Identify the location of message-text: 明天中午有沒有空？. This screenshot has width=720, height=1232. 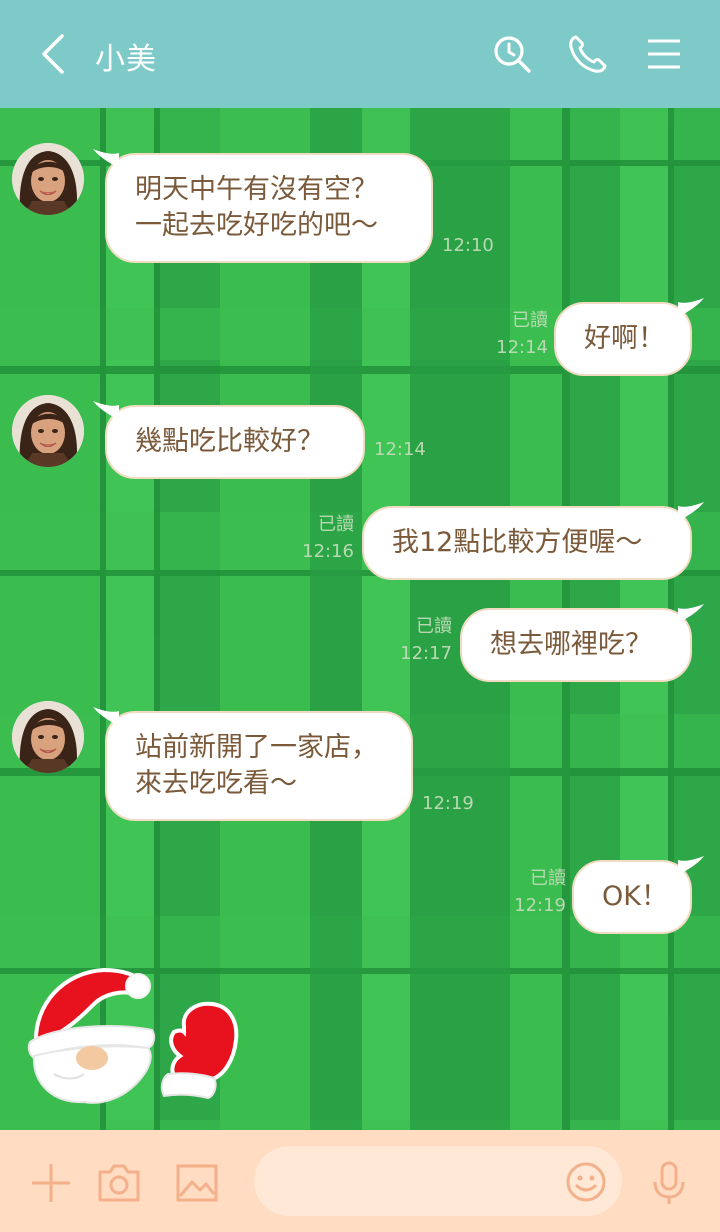
(256, 189).